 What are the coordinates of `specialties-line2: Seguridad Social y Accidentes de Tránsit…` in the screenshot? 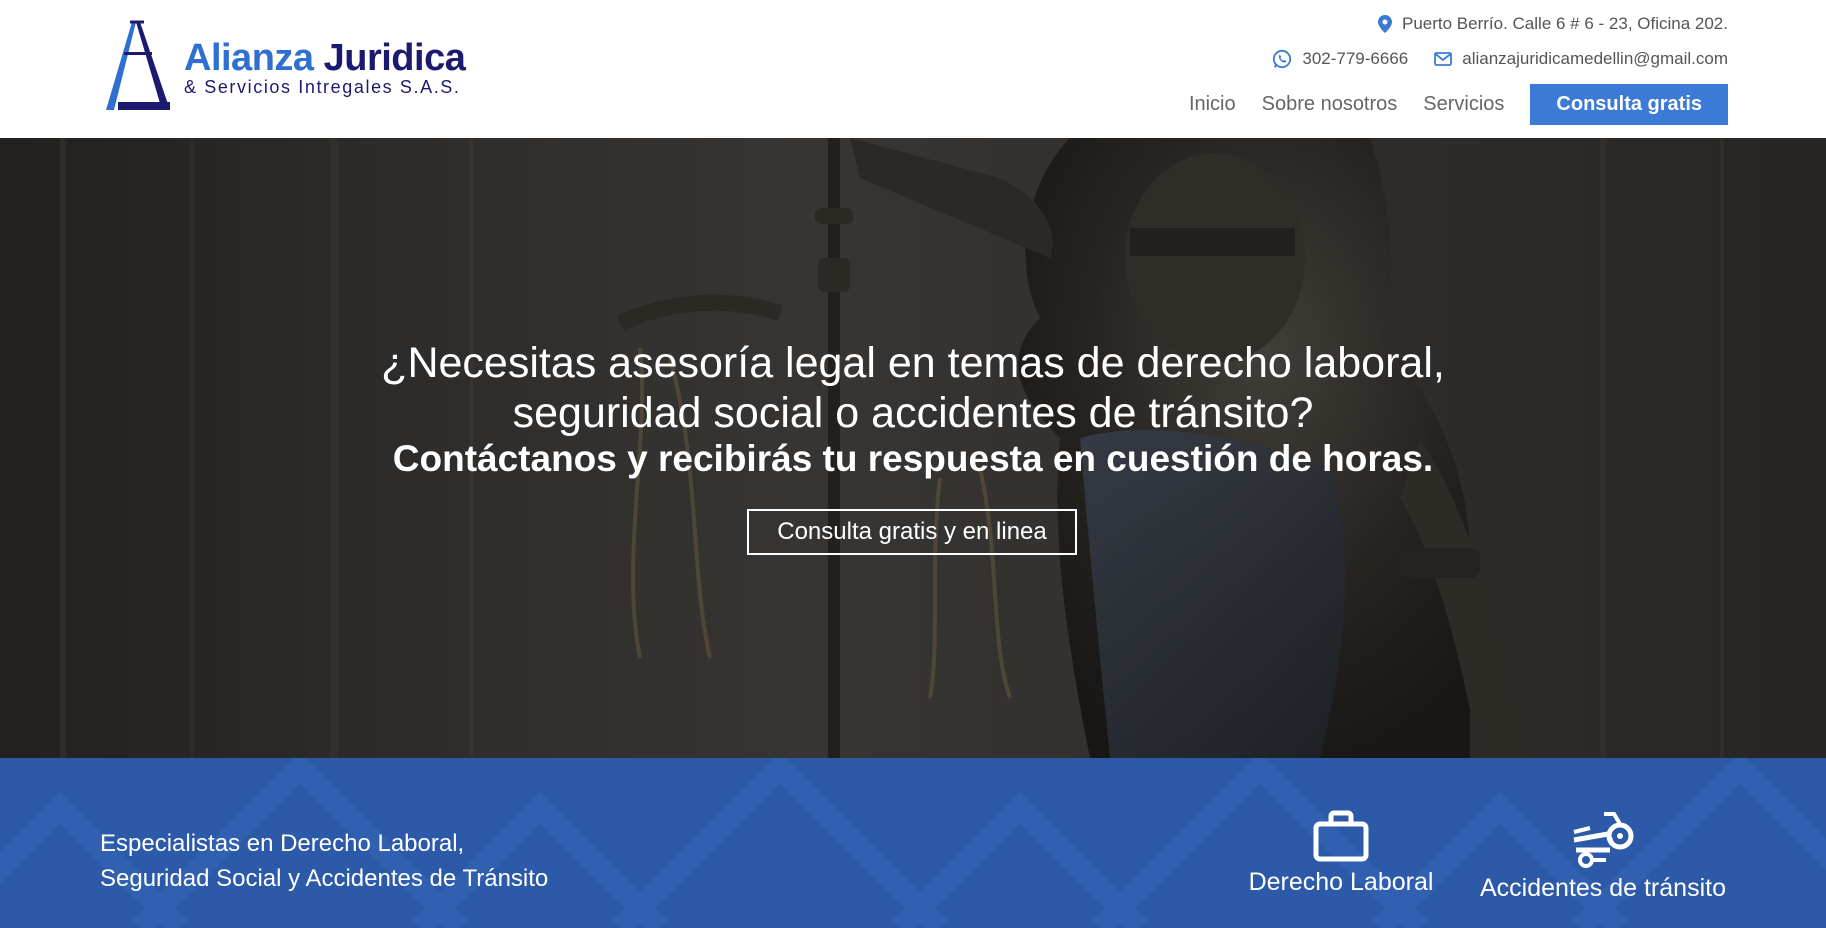 It's located at (324, 878).